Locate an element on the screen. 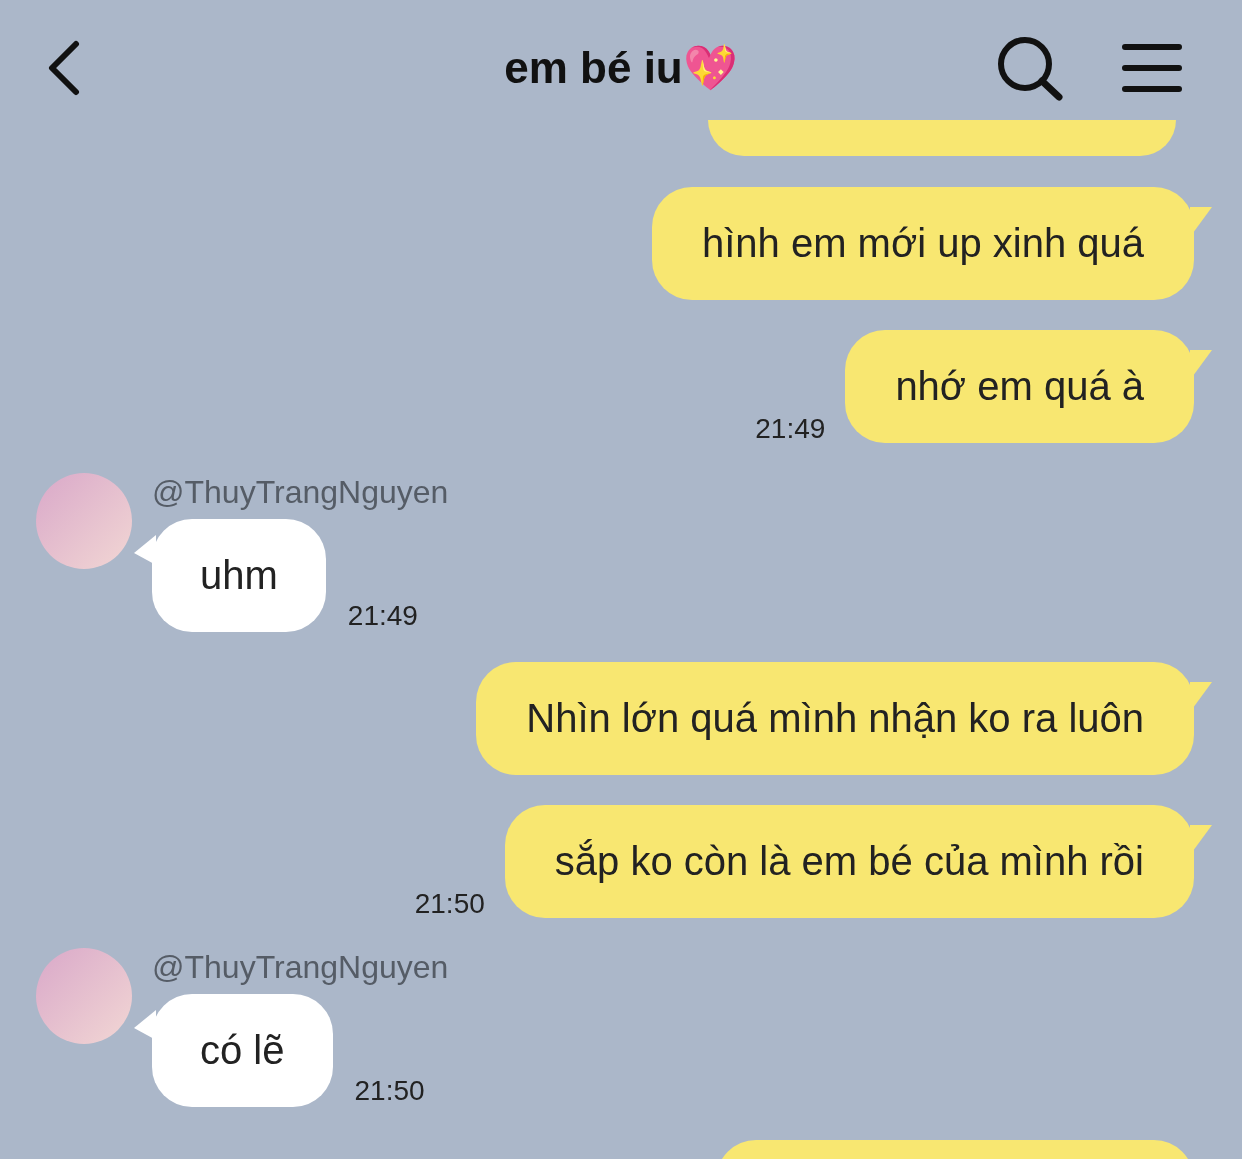 This screenshot has width=1242, height=1159. search-icon is located at coordinates (1030, 68).